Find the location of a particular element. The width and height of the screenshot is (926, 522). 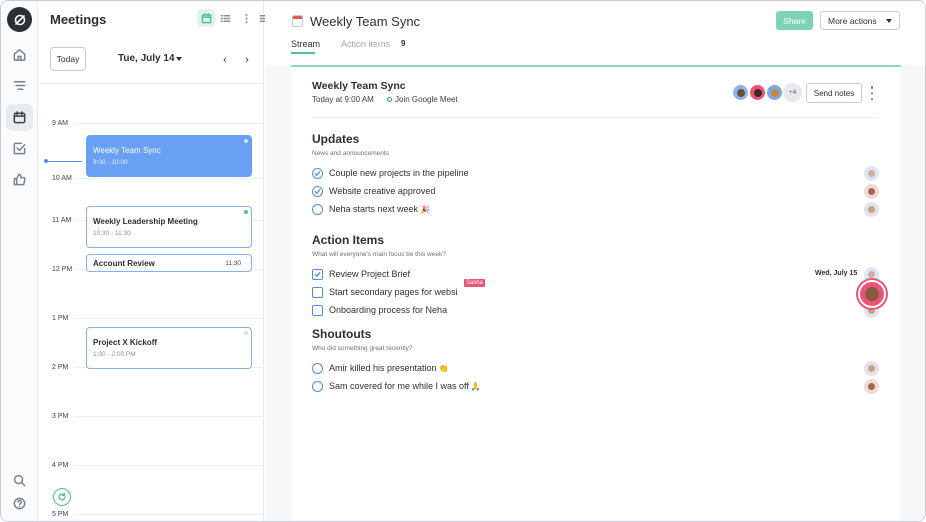

extra-attendees-count: +4 is located at coordinates (792, 92).